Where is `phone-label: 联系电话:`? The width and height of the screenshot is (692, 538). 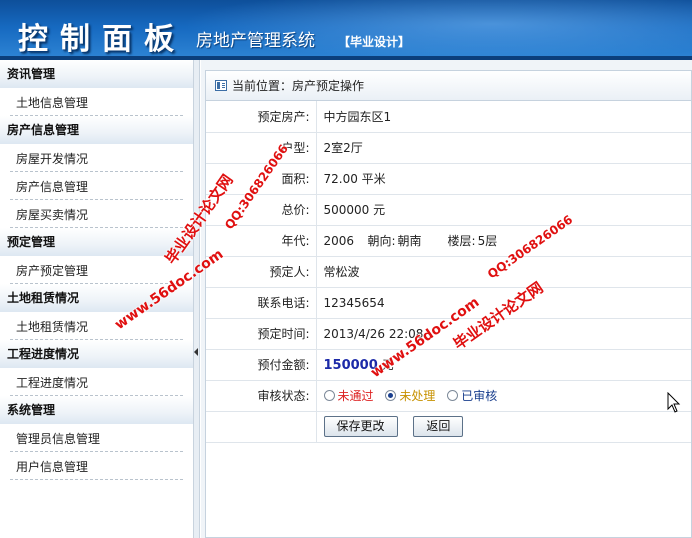 phone-label: 联系电话: is located at coordinates (261, 303).